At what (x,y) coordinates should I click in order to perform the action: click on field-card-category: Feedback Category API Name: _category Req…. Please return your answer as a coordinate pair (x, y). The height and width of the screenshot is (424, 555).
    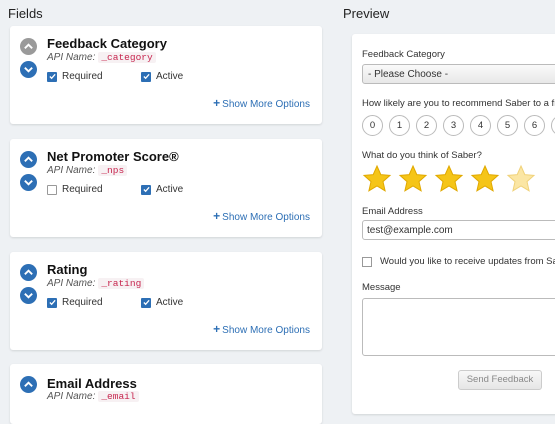
    Looking at the image, I should click on (166, 75).